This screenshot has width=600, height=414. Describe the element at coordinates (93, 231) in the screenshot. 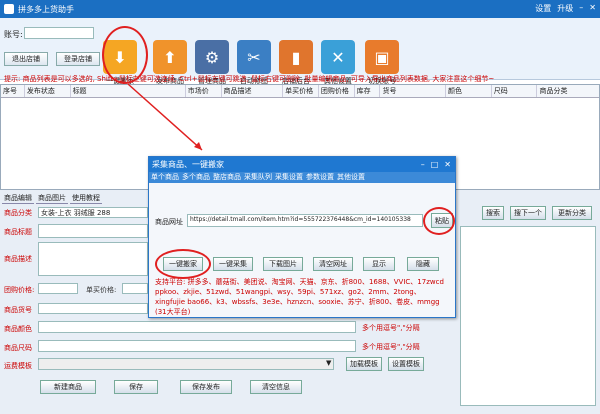

I see `title-field` at that location.